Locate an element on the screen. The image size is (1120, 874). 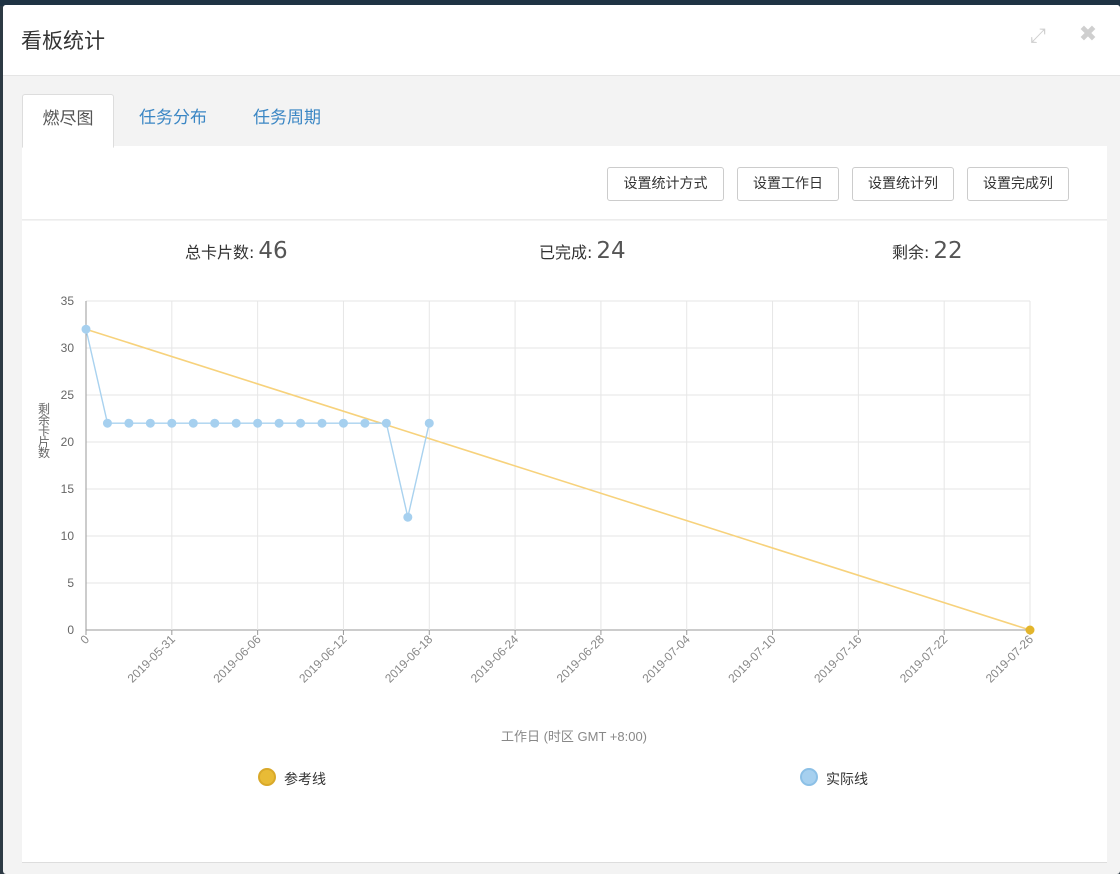
y-tick-label: 0 is located at coordinates (70, 630).